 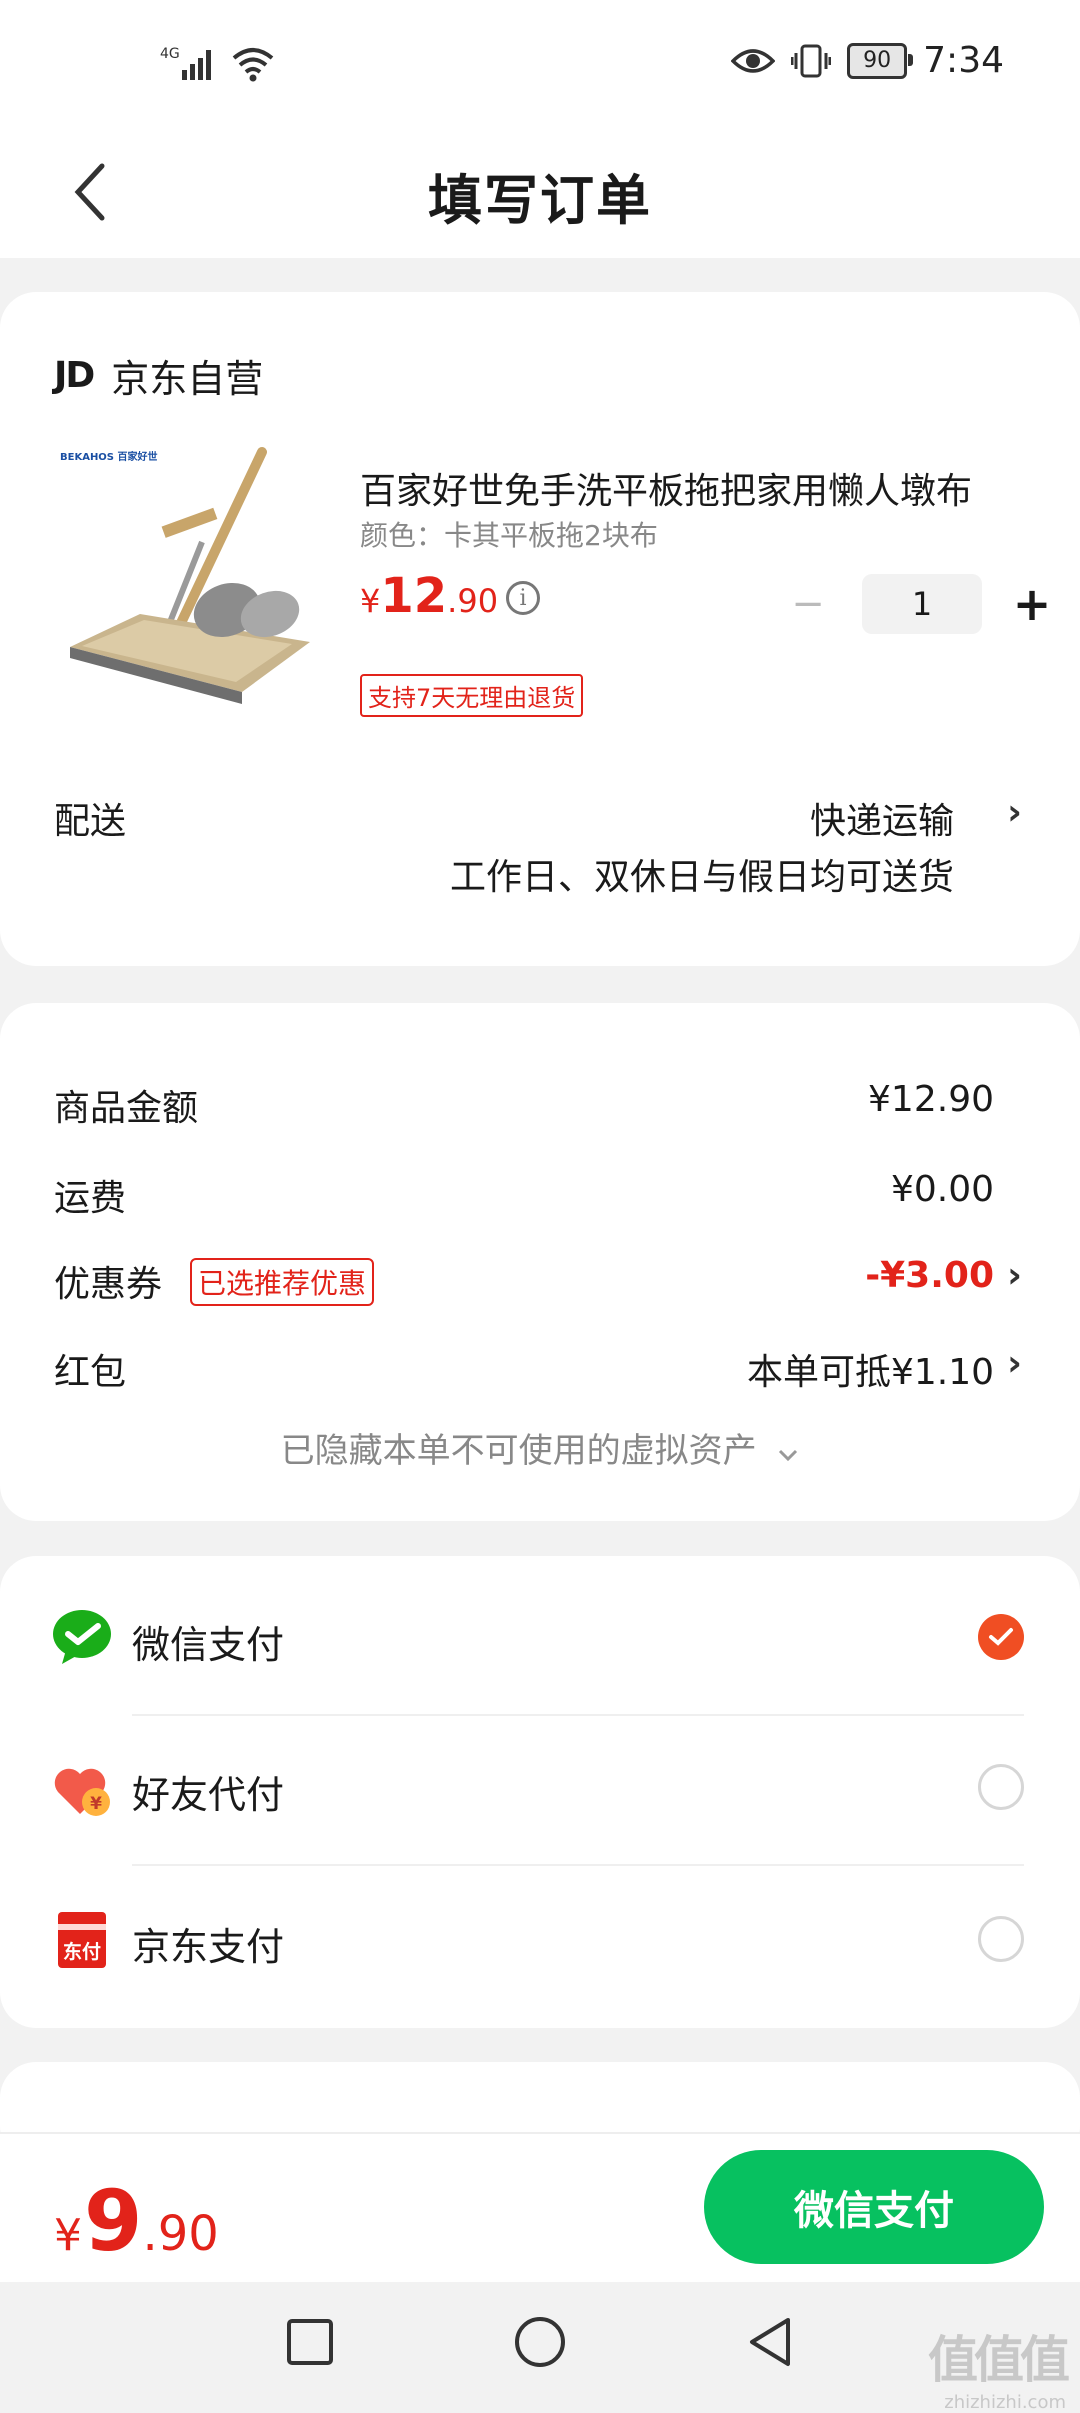 I want to click on jd-pay-icon: 东付, so click(x=82, y=1940).